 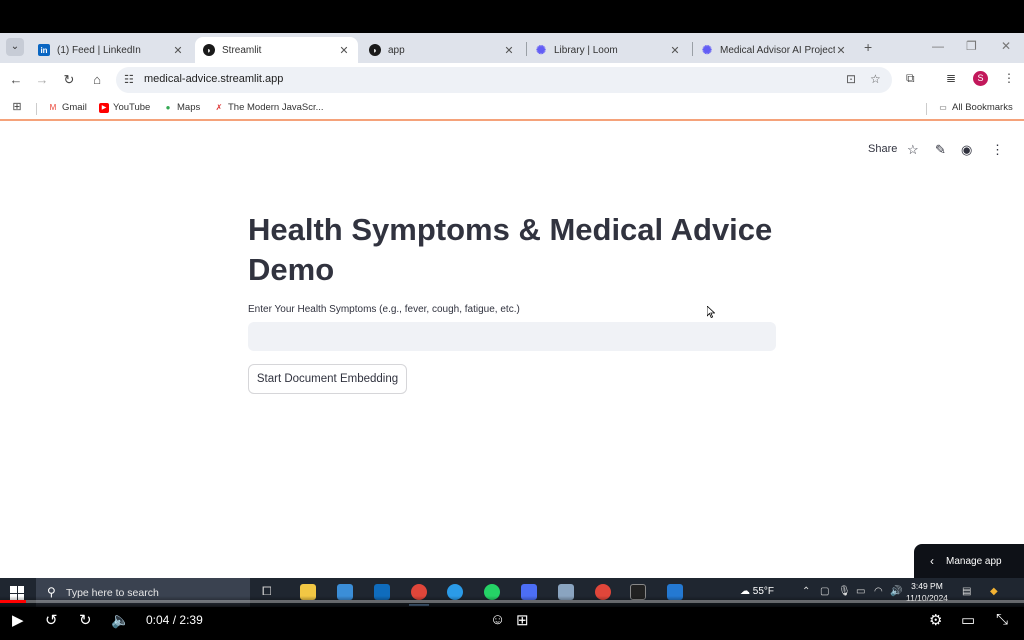 I want to click on tab-linkedin: in (1) Feed | LinkedIn ✕, so click(x=111, y=50).